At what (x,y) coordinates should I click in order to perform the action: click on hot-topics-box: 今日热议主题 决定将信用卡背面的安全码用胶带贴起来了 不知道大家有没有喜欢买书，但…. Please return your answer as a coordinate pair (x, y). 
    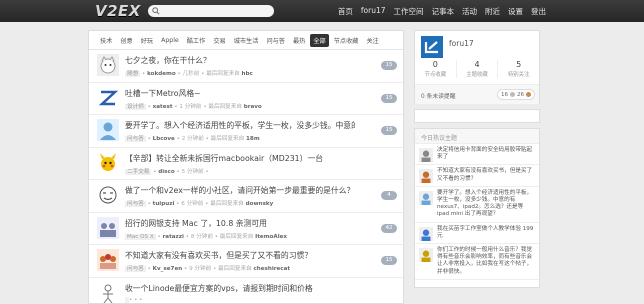
    Looking at the image, I should click on (477, 208).